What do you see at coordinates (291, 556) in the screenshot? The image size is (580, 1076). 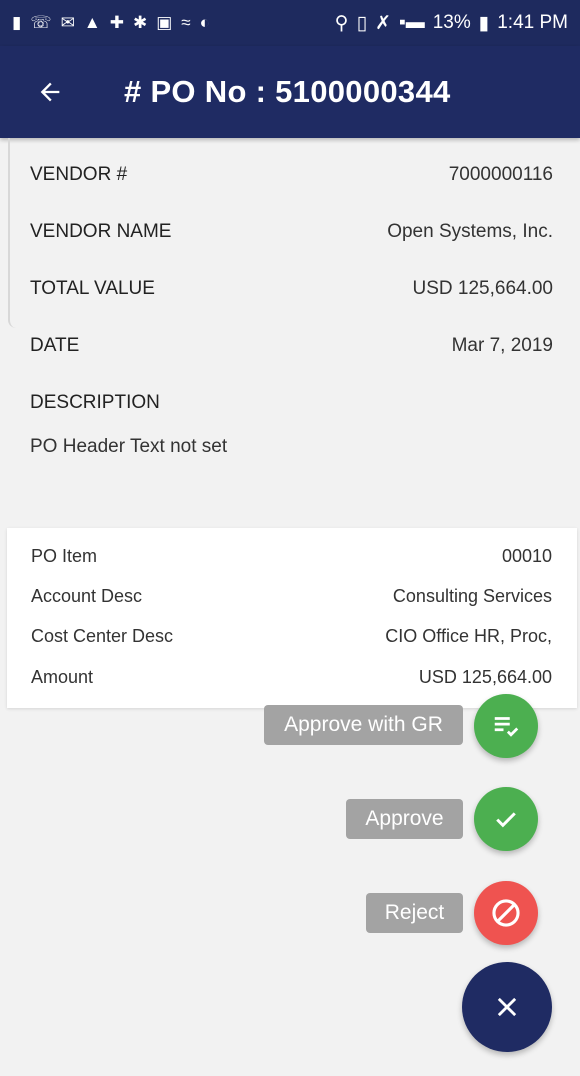 I see `po-item-row: PO Item 00010` at bounding box center [291, 556].